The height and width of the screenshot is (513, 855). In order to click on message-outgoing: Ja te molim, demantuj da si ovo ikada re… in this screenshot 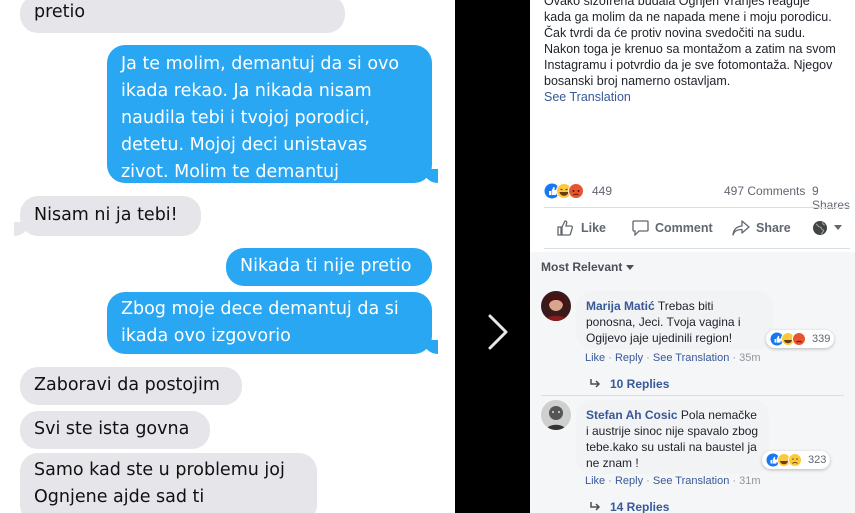, I will do `click(272, 114)`.